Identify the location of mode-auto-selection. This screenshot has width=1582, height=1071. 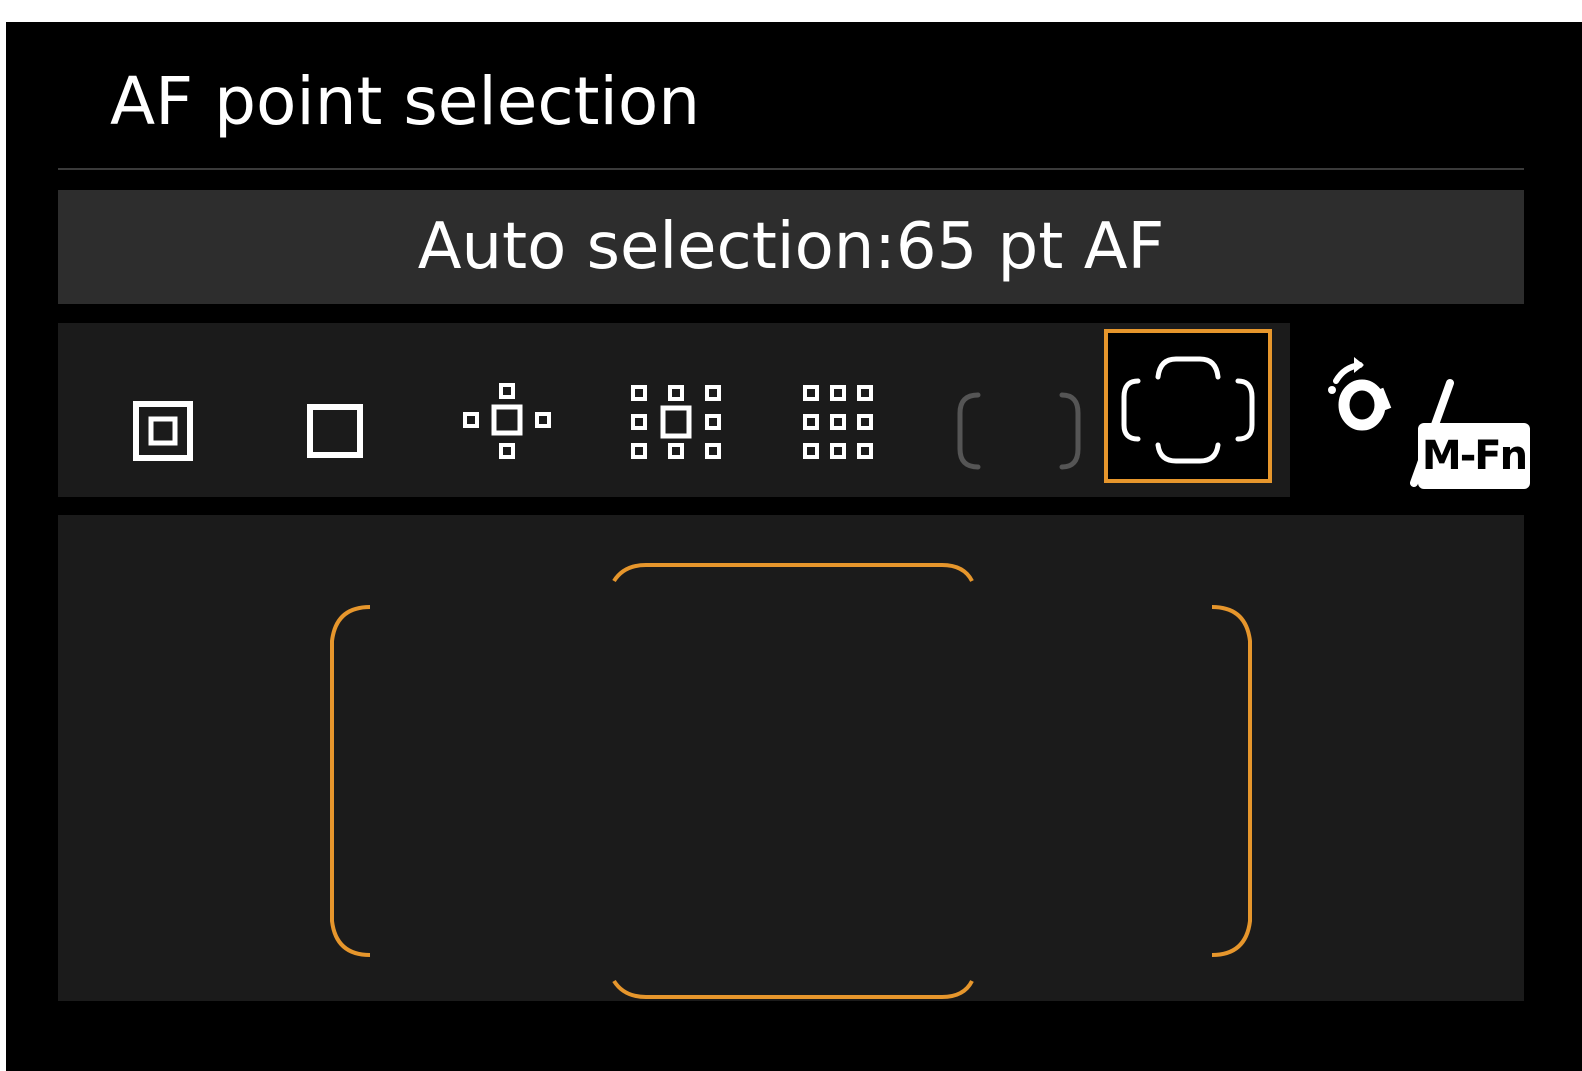
(1188, 406).